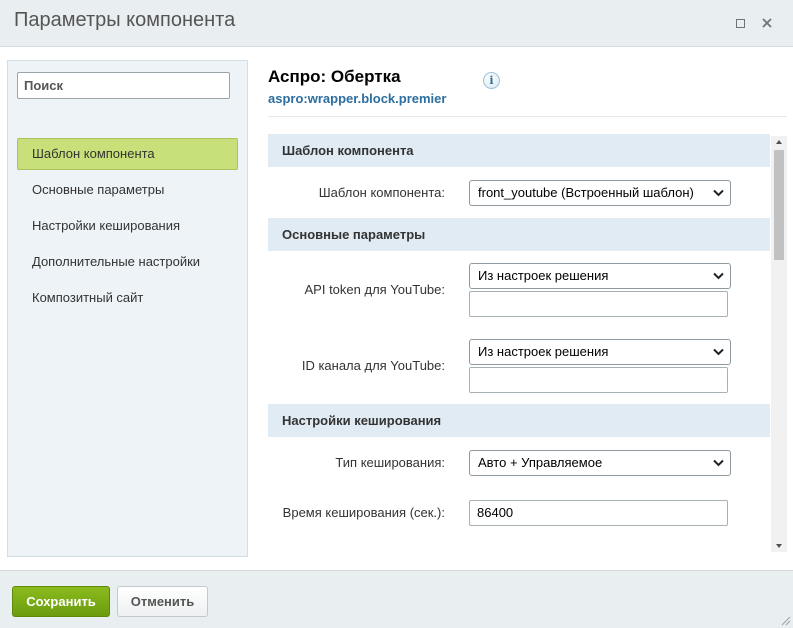 The image size is (793, 628). I want to click on scrollbar-thumb, so click(779, 205).